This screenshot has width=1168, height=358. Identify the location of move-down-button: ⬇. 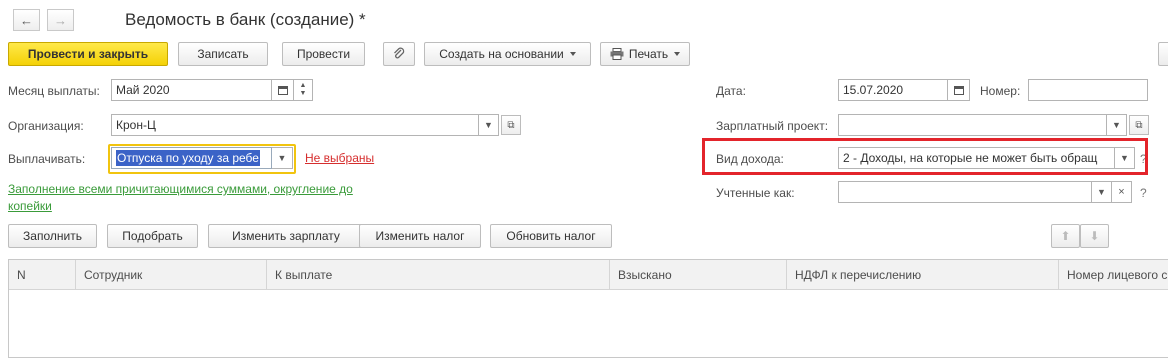
(1094, 236).